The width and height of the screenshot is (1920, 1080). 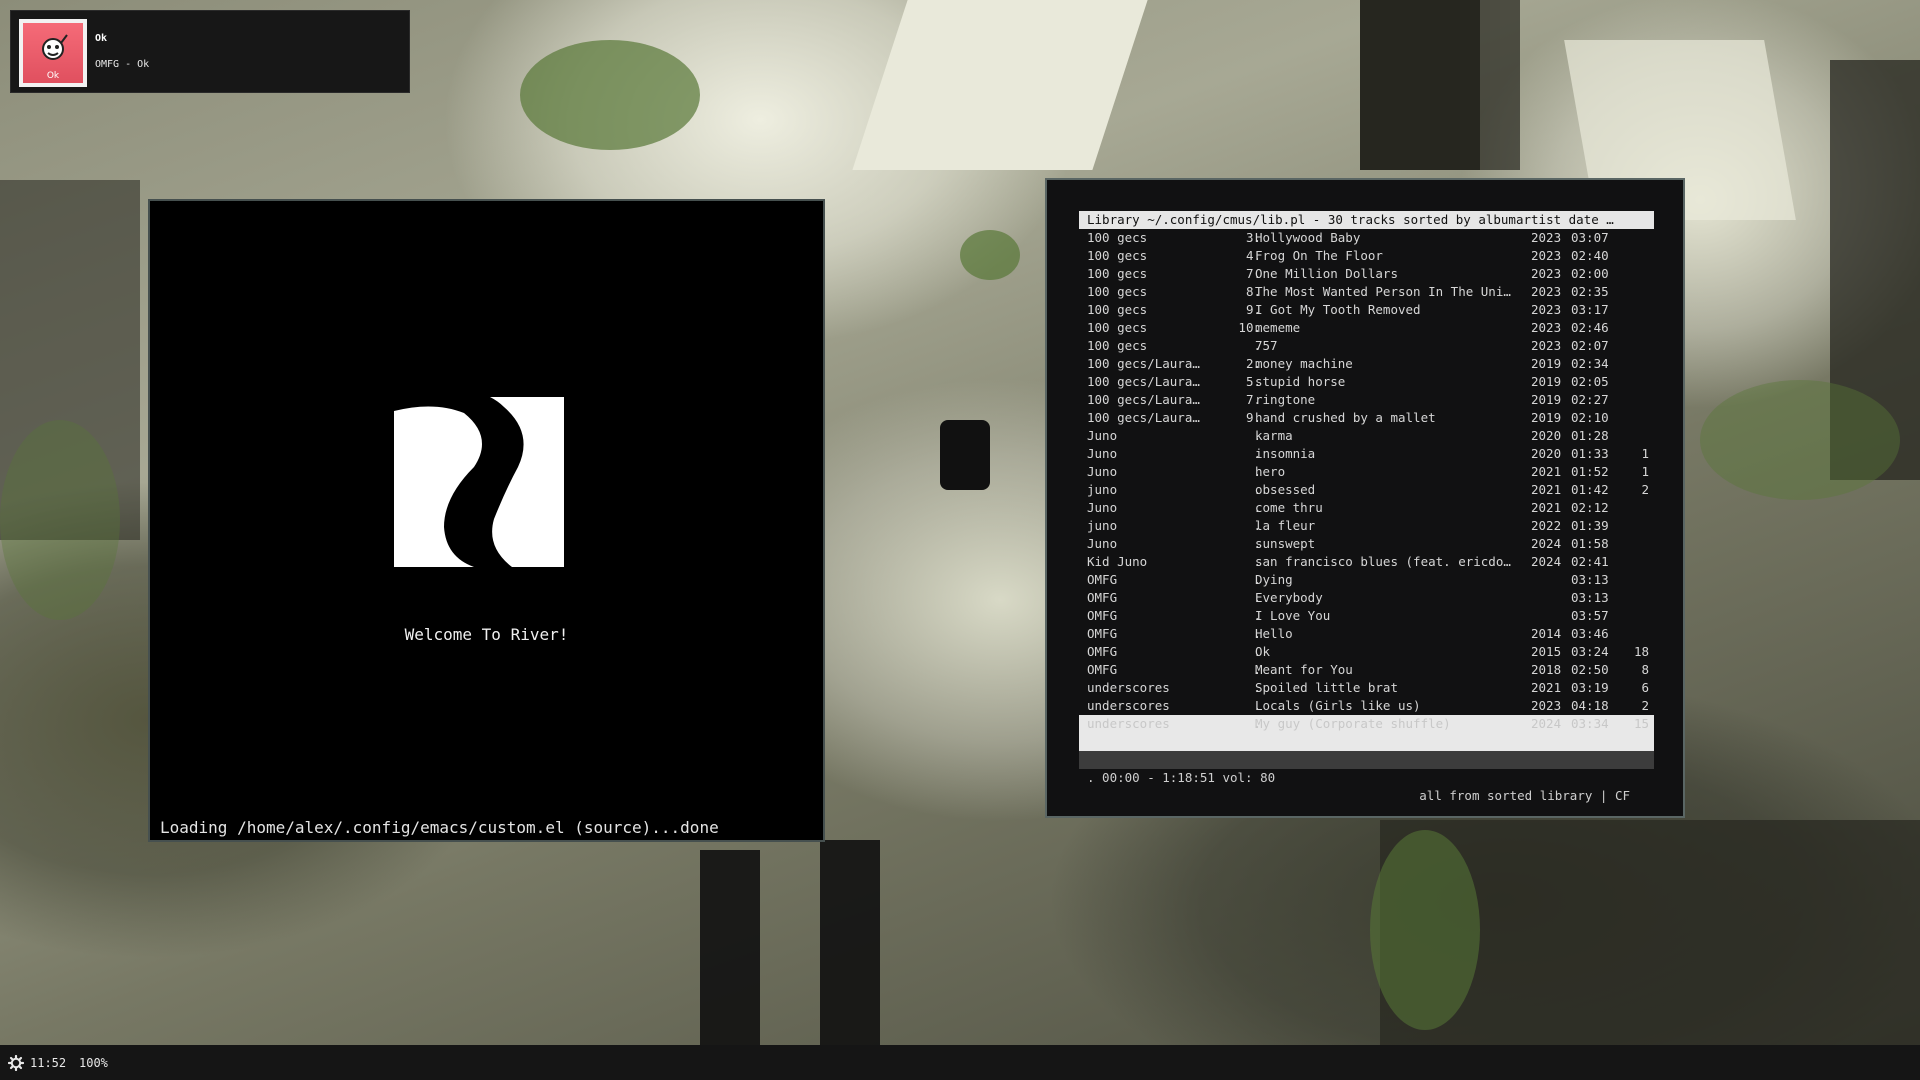 I want to click on track-row: OMFG. Hello 2014 03:46, so click(x=1366, y=634).